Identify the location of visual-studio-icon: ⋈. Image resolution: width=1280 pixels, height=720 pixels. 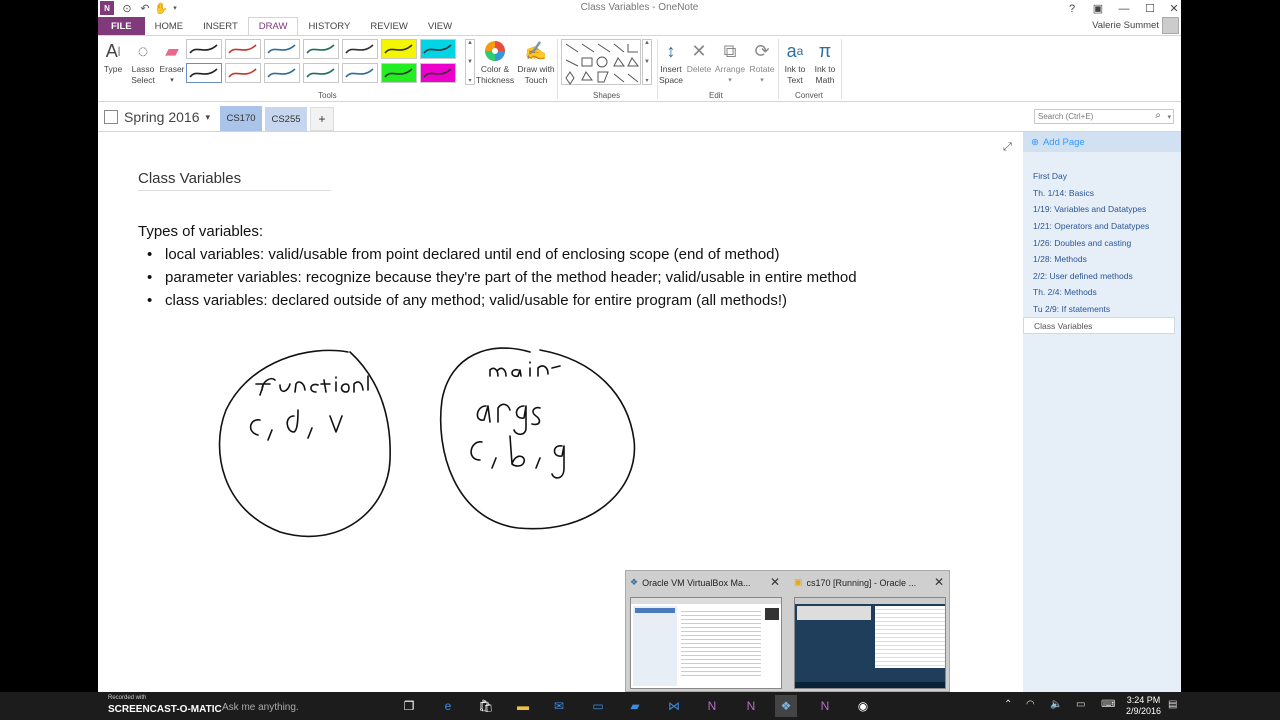
(674, 706).